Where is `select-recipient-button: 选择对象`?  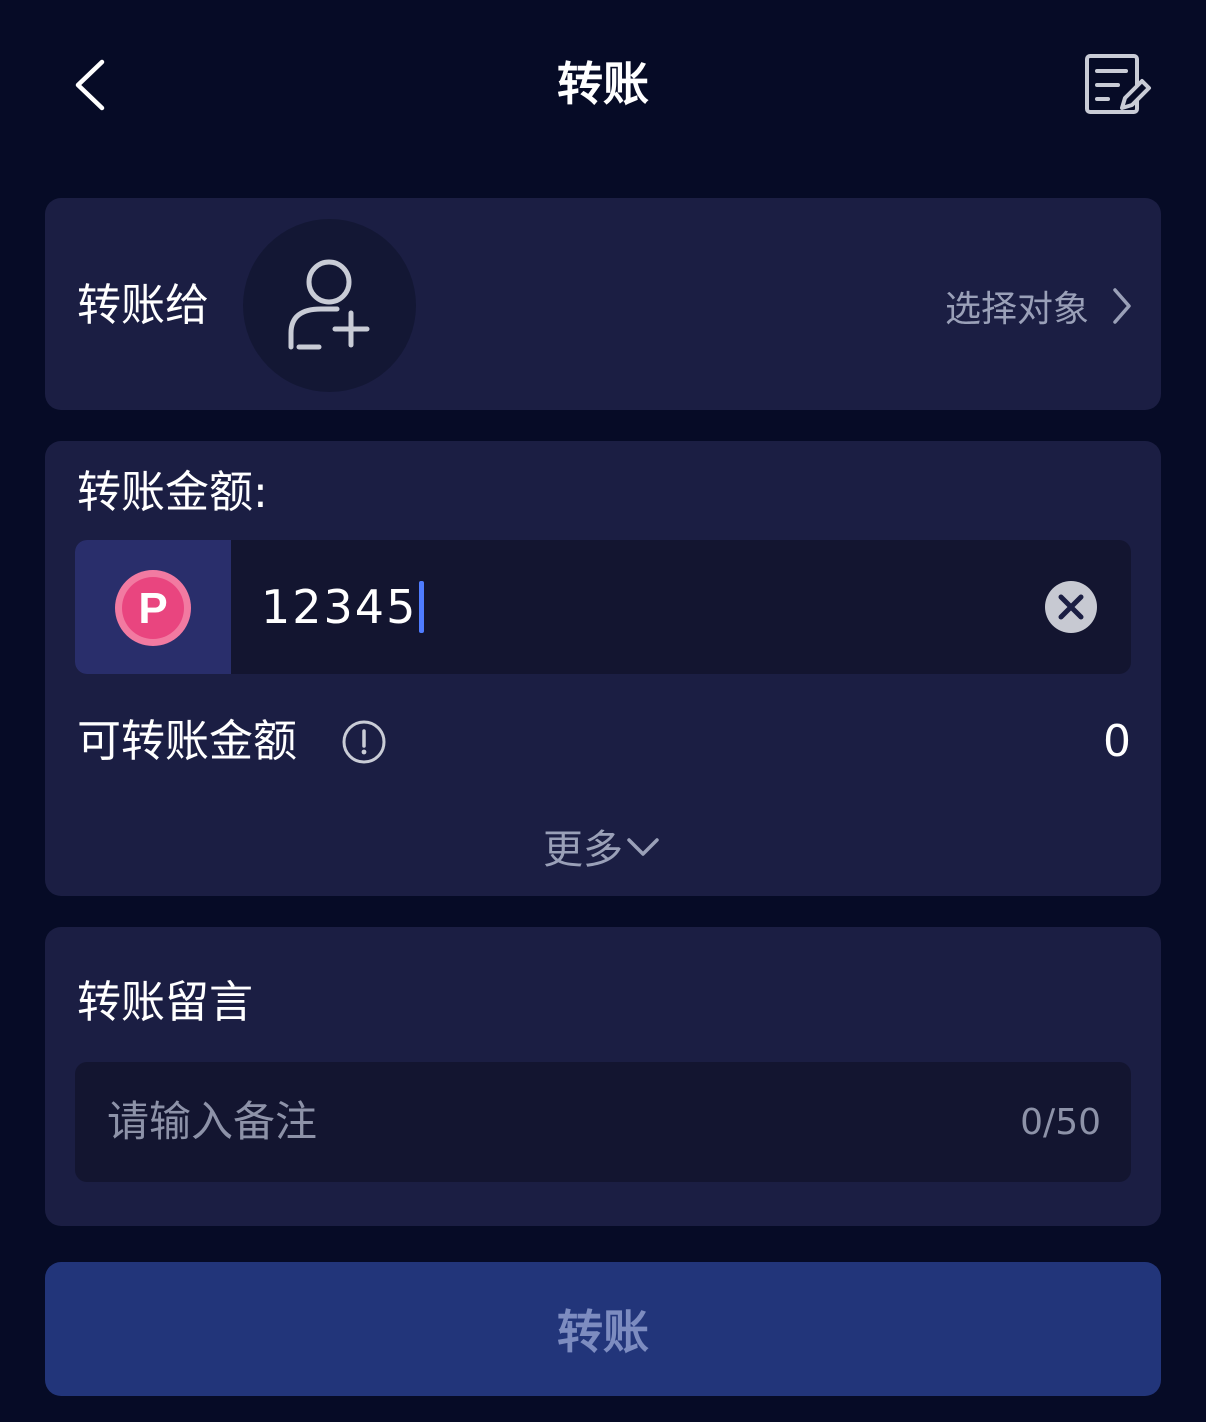 select-recipient-button: 选择对象 is located at coordinates (1039, 306).